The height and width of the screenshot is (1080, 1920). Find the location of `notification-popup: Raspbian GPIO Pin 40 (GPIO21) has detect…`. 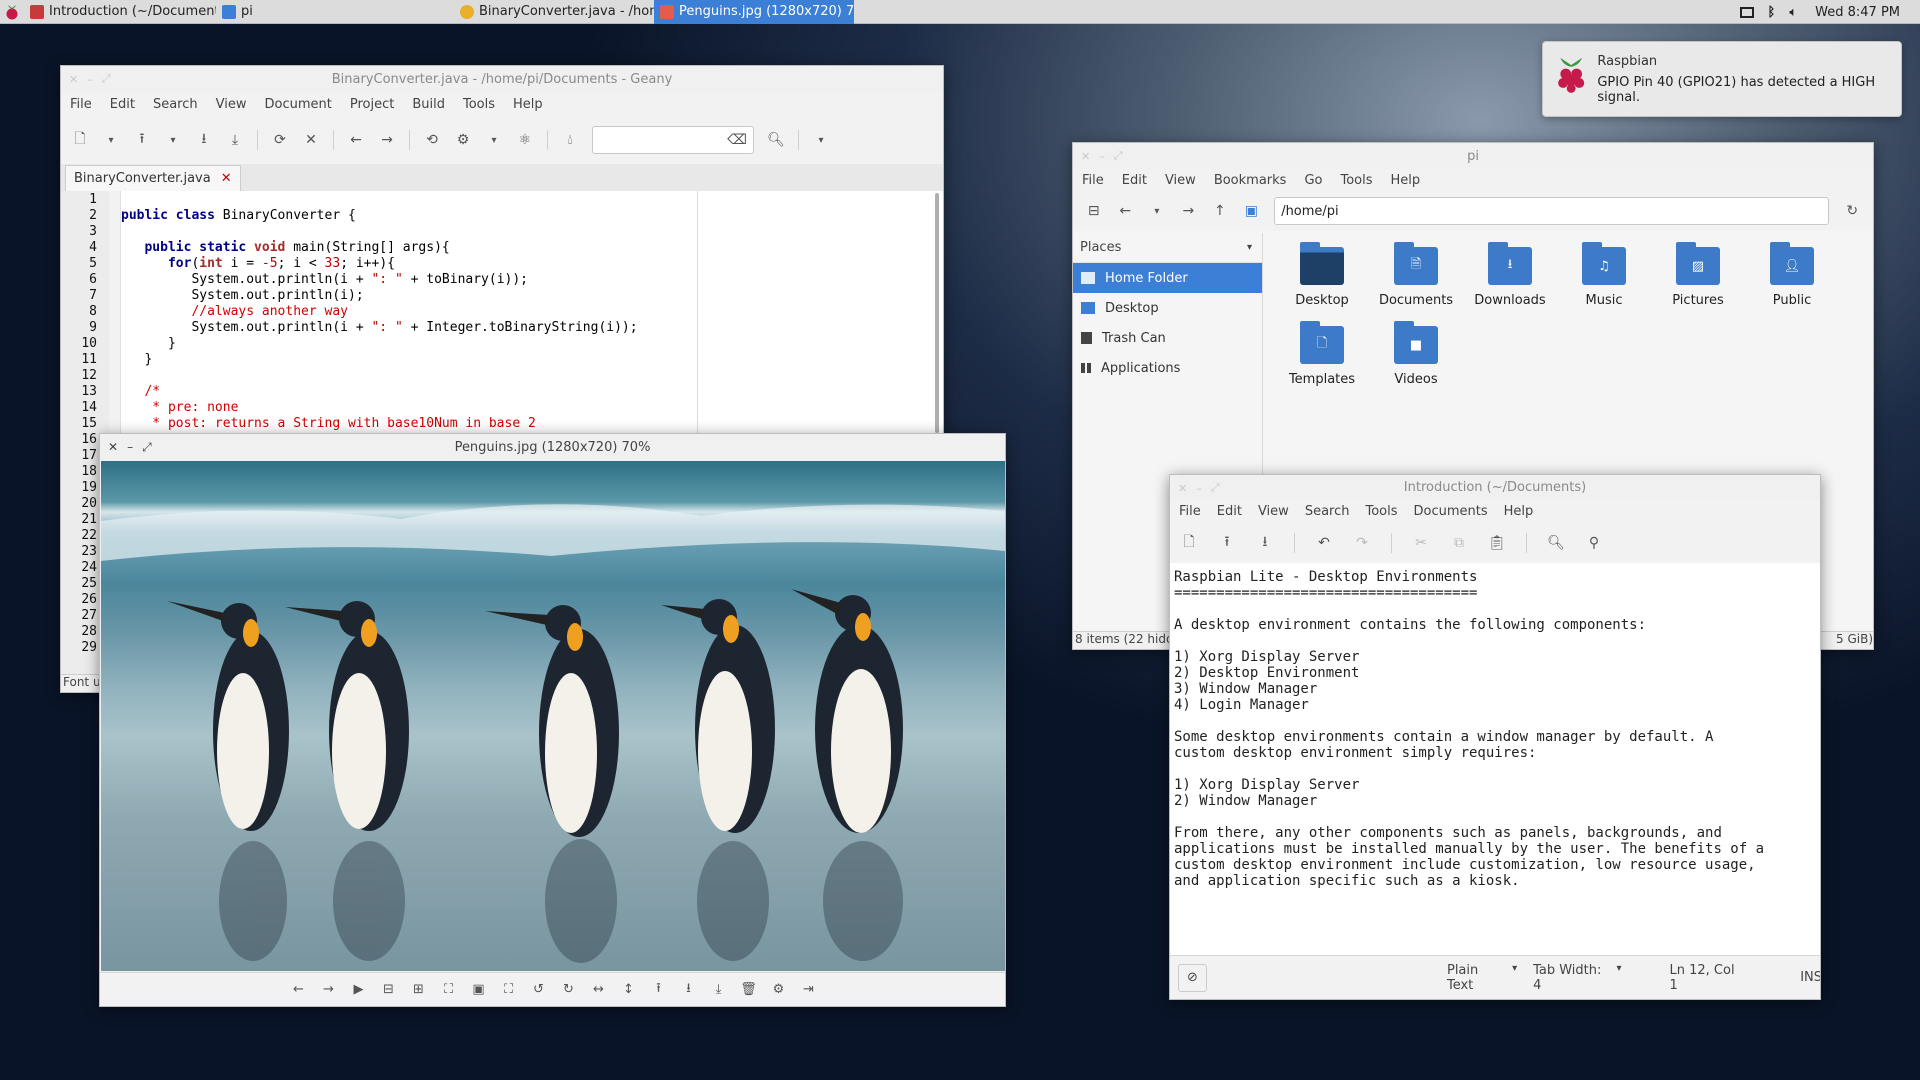

notification-popup: Raspbian GPIO Pin 40 (GPIO21) has detect… is located at coordinates (1722, 79).